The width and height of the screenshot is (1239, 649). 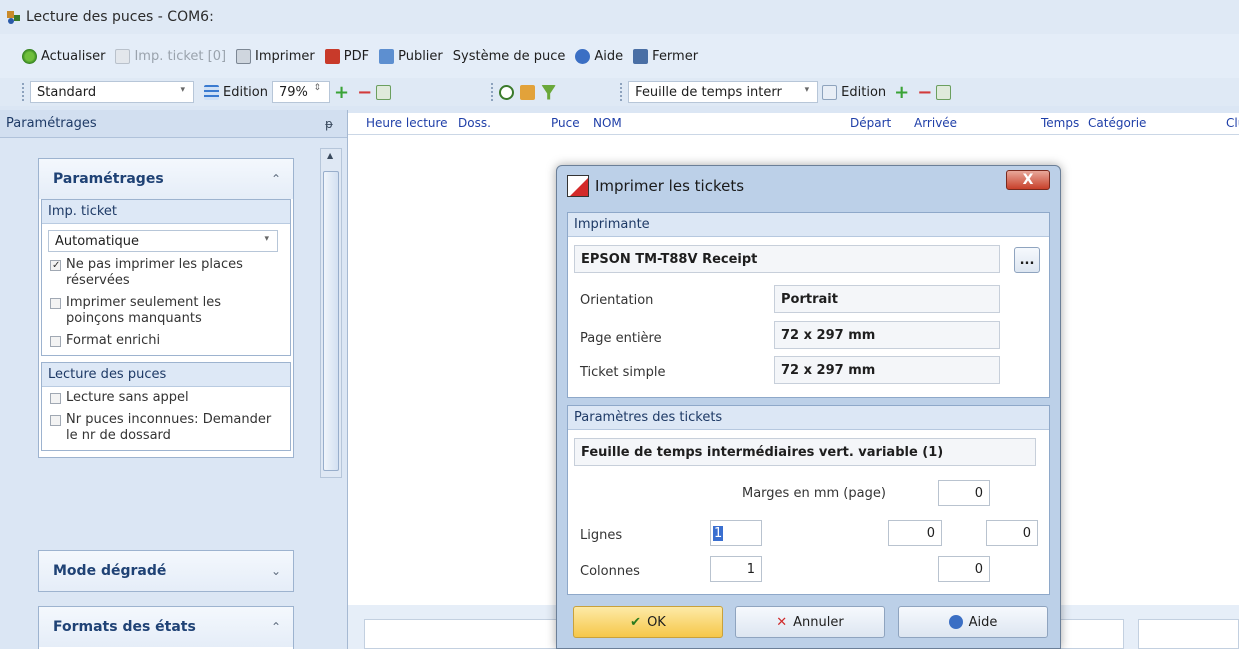 What do you see at coordinates (599, 56) in the screenshot?
I see `help-button: Aide` at bounding box center [599, 56].